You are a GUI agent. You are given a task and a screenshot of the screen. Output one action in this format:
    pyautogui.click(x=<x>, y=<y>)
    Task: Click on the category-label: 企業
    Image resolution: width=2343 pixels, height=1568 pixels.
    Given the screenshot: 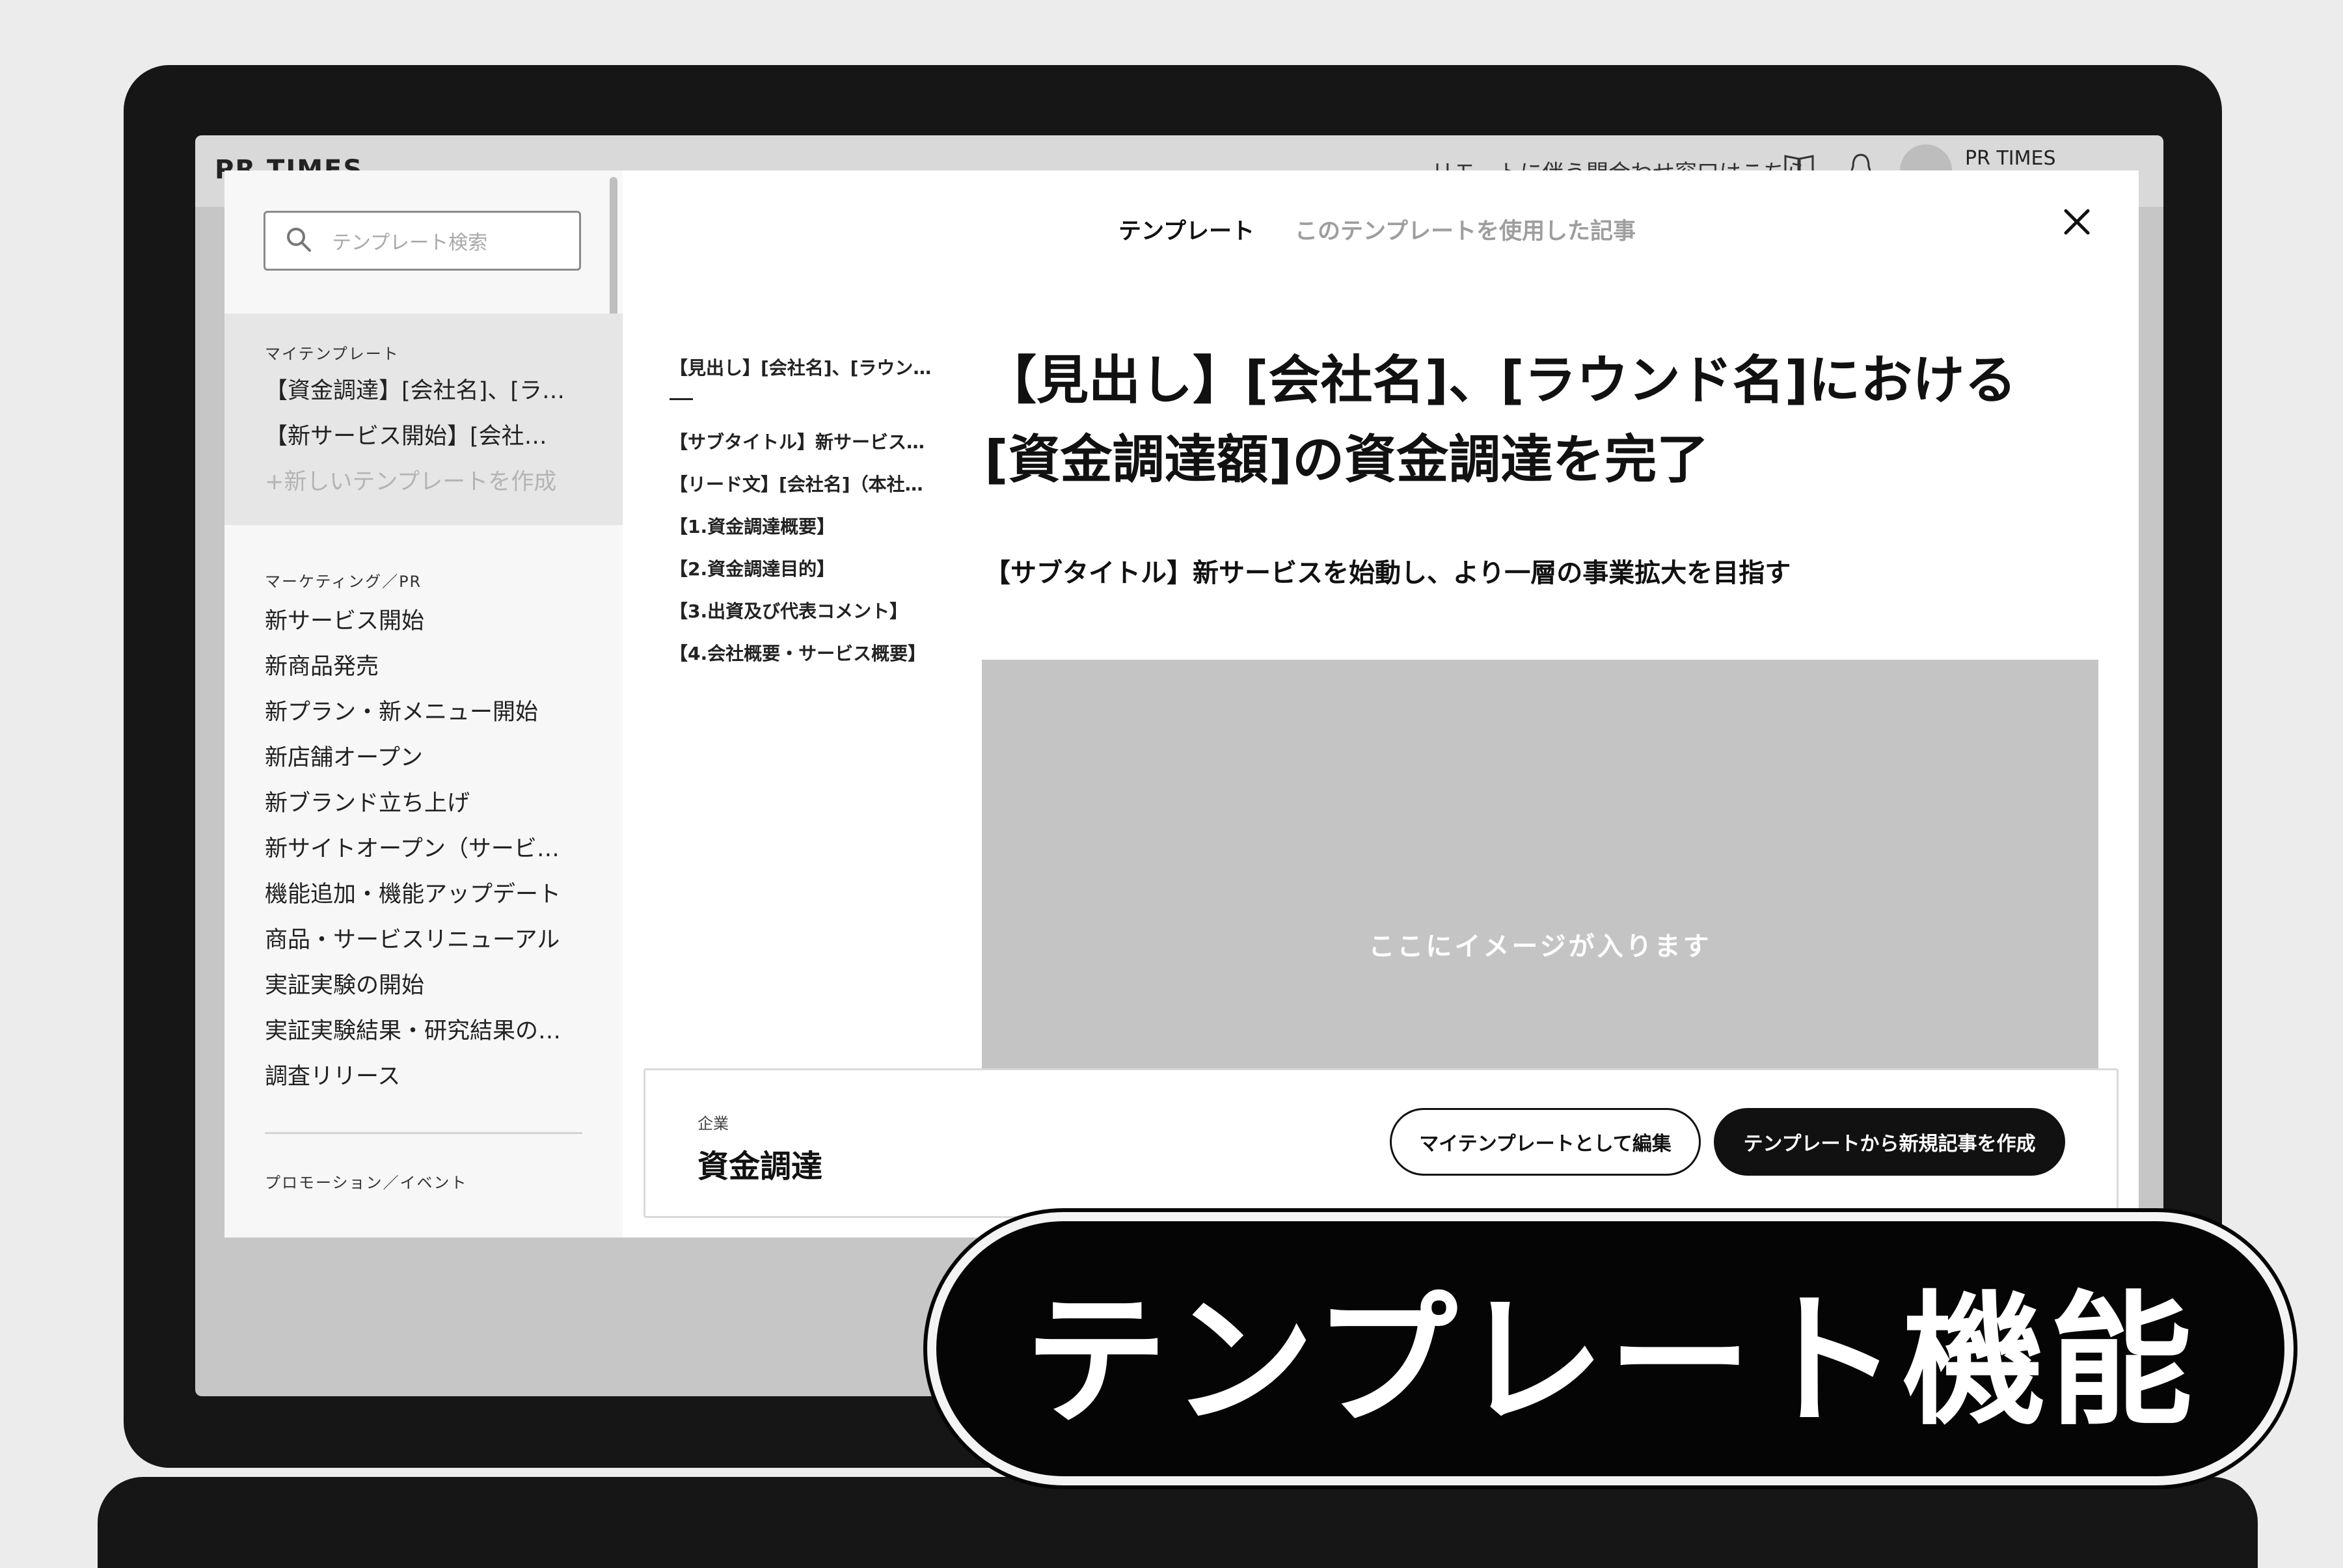 What is the action you would take?
    pyautogui.click(x=713, y=1124)
    